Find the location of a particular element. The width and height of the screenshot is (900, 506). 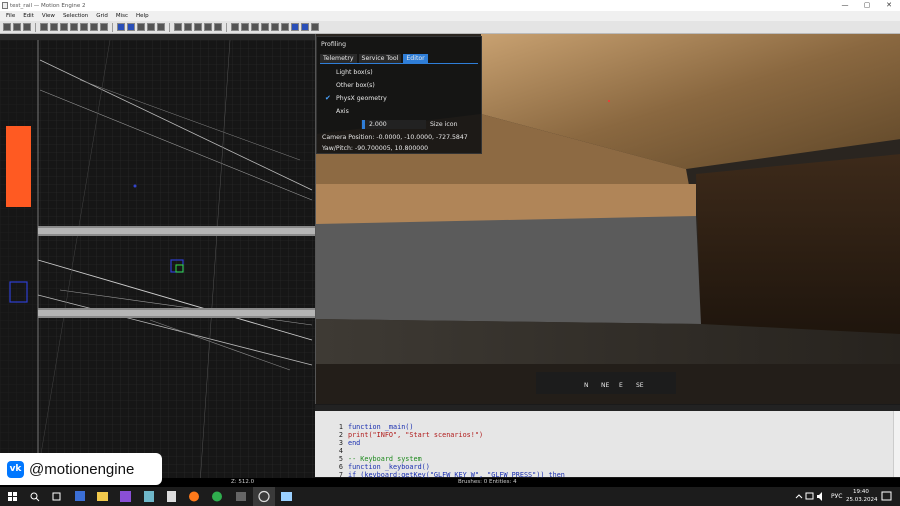

status-z: Z: 512.0 is located at coordinates (243, 482).